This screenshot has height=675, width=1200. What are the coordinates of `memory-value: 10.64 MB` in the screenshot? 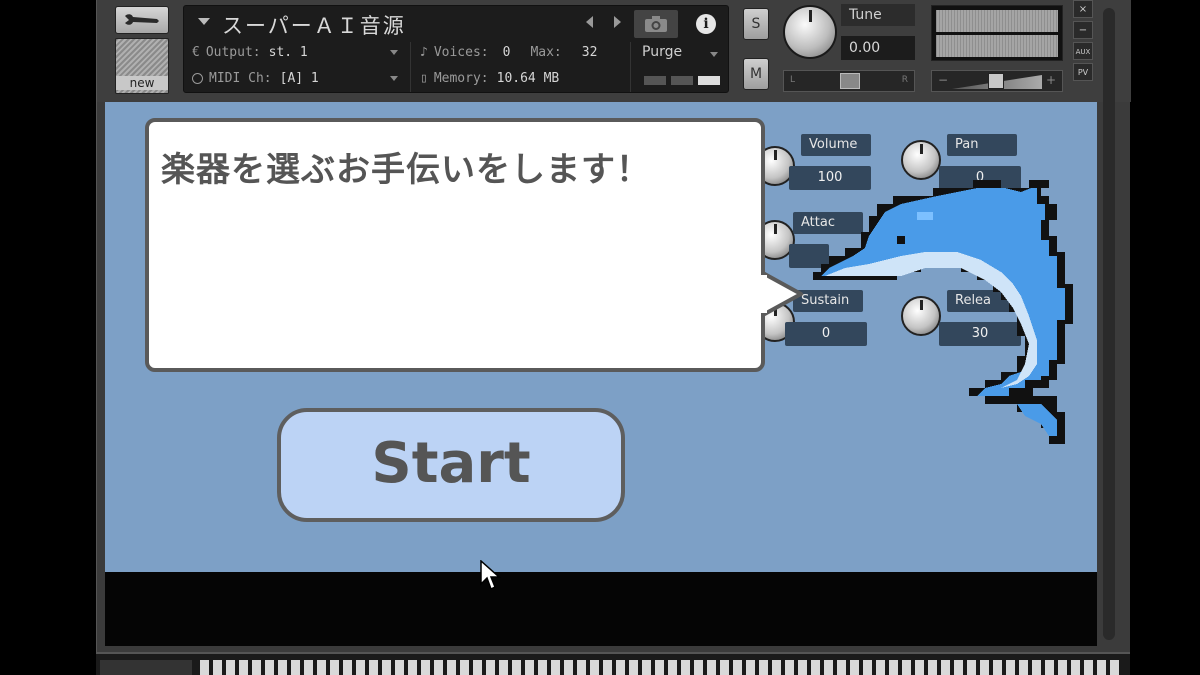 It's located at (528, 78).